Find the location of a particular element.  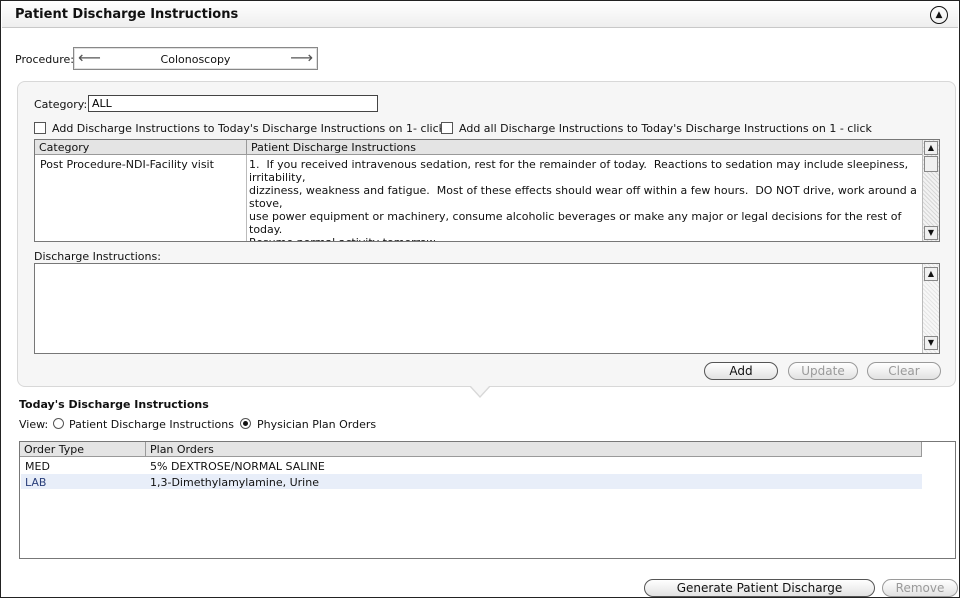

view-option-patient: Patient Discharge Instructions is located at coordinates (151, 424).